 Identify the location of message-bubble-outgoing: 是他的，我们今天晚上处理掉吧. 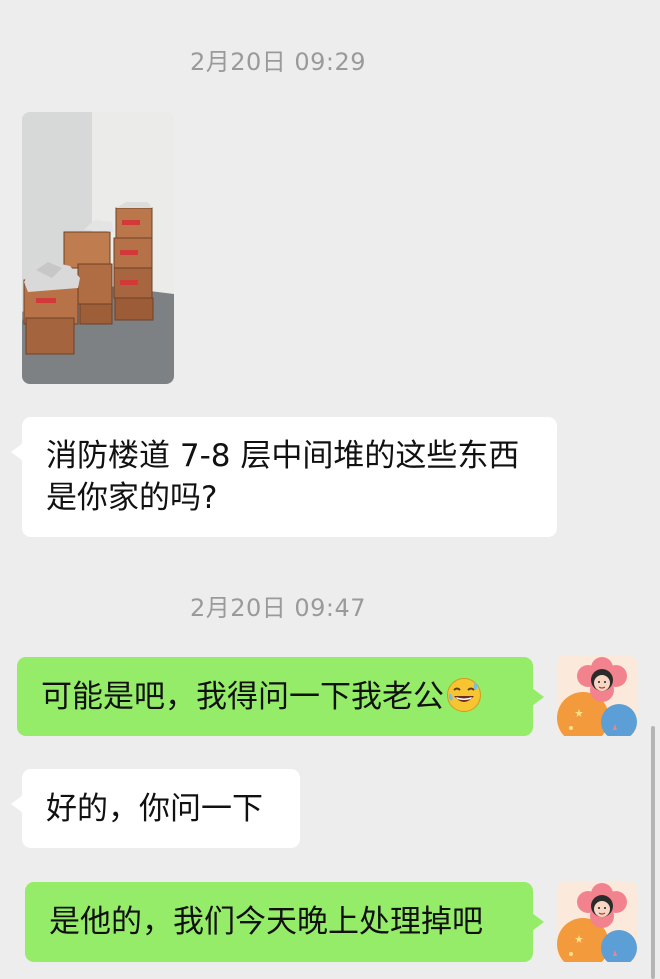
(284, 922).